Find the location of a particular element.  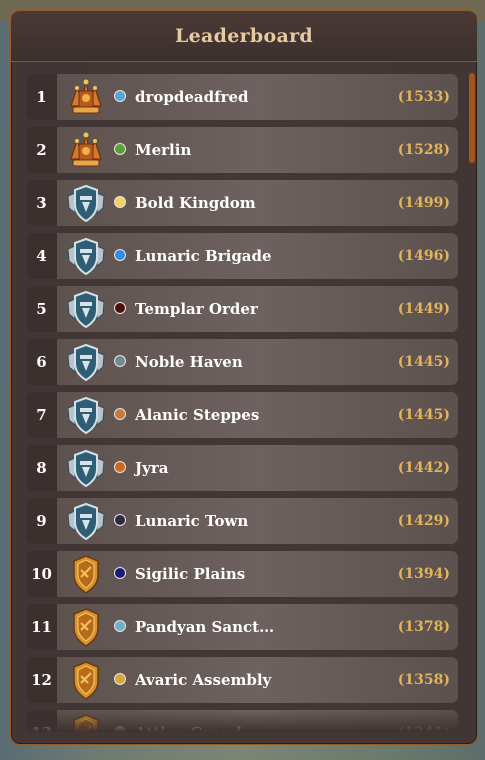

leaderboard-row: 8 Jyra (1442) is located at coordinates (242, 468).